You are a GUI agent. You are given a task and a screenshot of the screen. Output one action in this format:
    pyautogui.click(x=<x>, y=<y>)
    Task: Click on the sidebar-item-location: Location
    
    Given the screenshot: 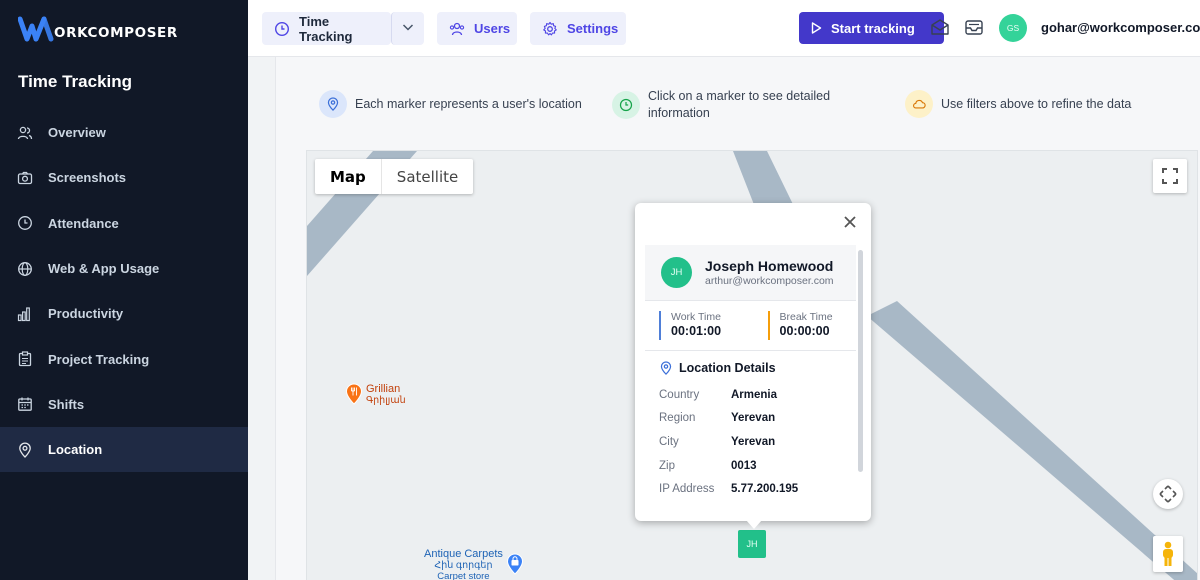 What is the action you would take?
    pyautogui.click(x=124, y=450)
    